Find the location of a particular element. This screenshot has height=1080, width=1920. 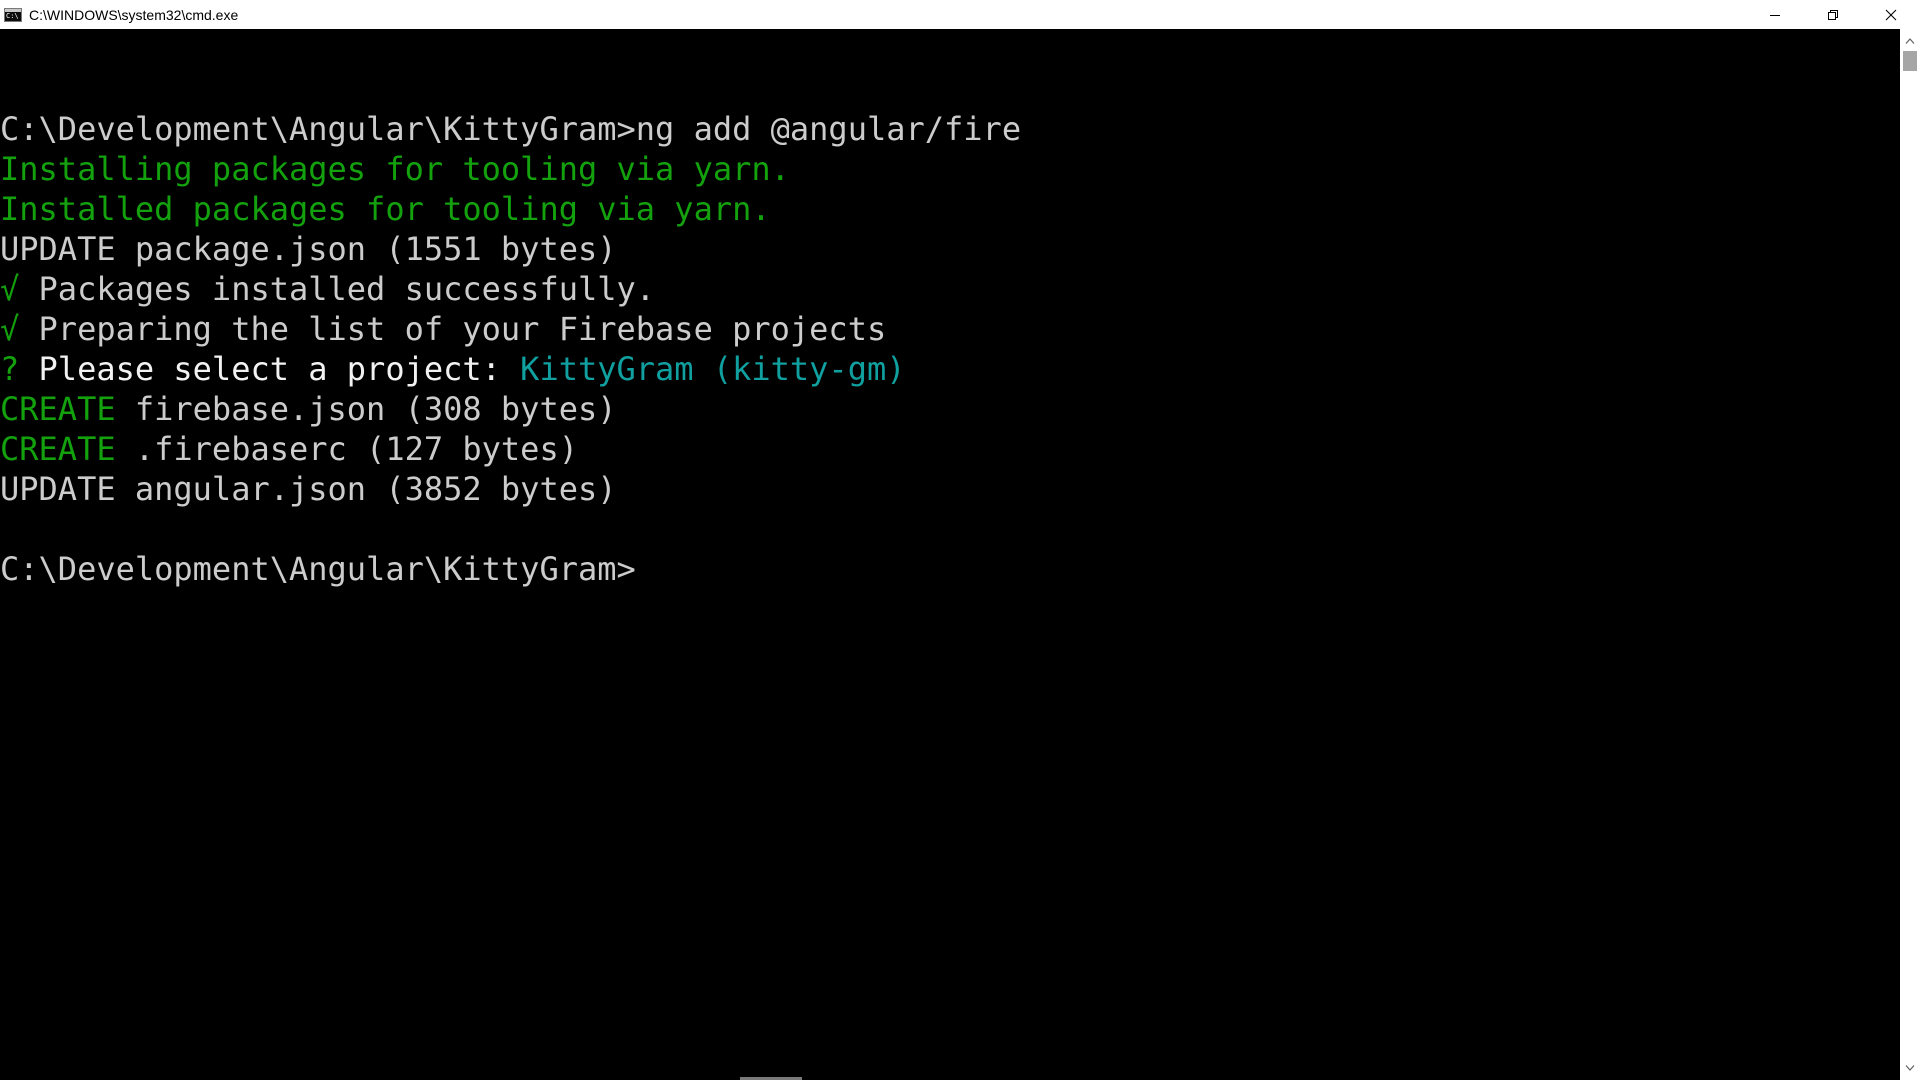

console-text: UPDATE angular.json (3852 bytes) is located at coordinates (308, 489).